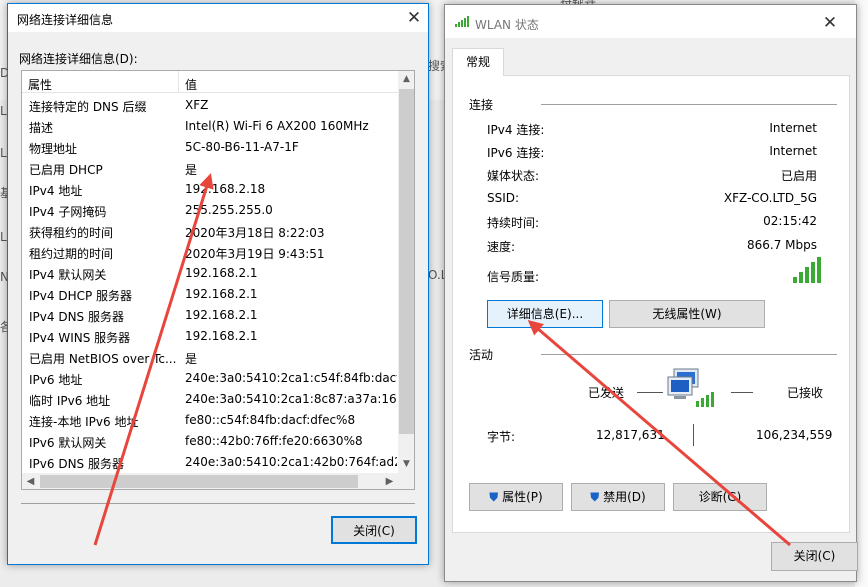  I want to click on disable-button: ⛊ 禁用(D), so click(618, 497).